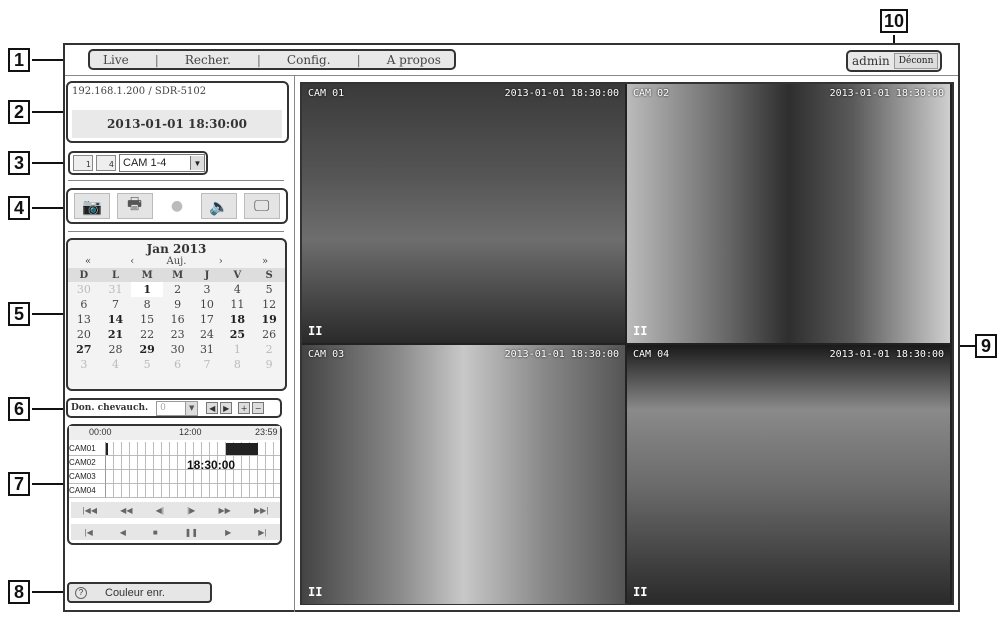 This screenshot has height=617, width=1007. What do you see at coordinates (92, 206) in the screenshot?
I see `capture-button: 📷` at bounding box center [92, 206].